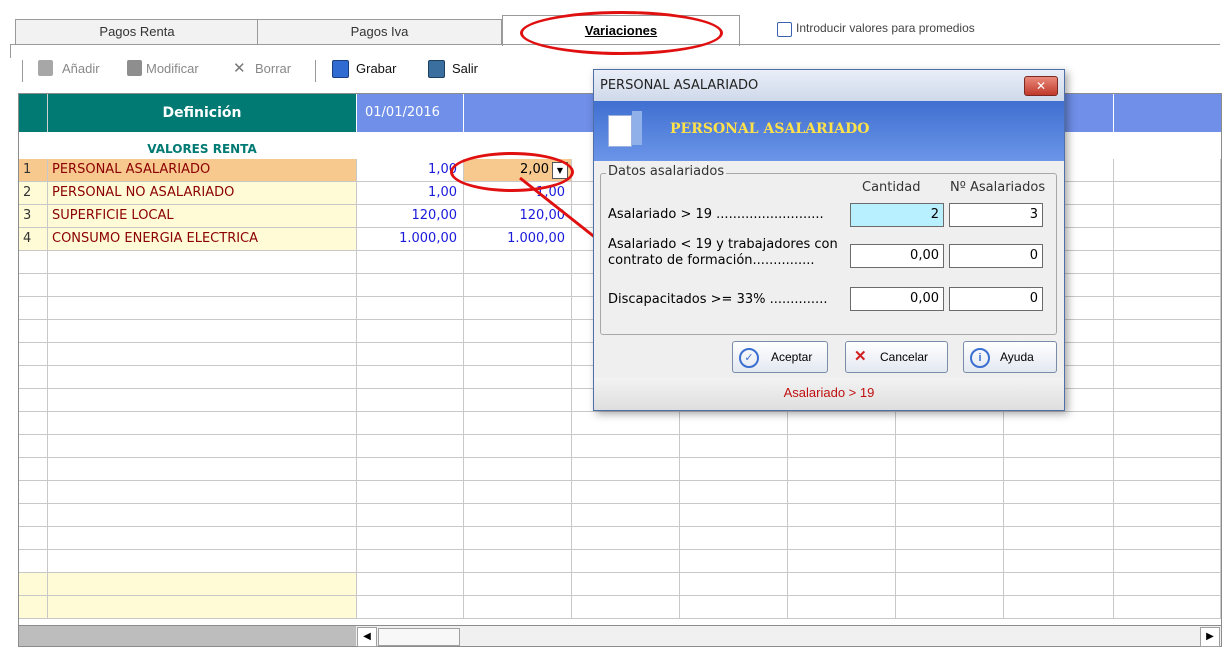 This screenshot has width=1228, height=661. Describe the element at coordinates (620, 636) in the screenshot. I see `horizontal-scrollbar: ◀ ▶` at that location.